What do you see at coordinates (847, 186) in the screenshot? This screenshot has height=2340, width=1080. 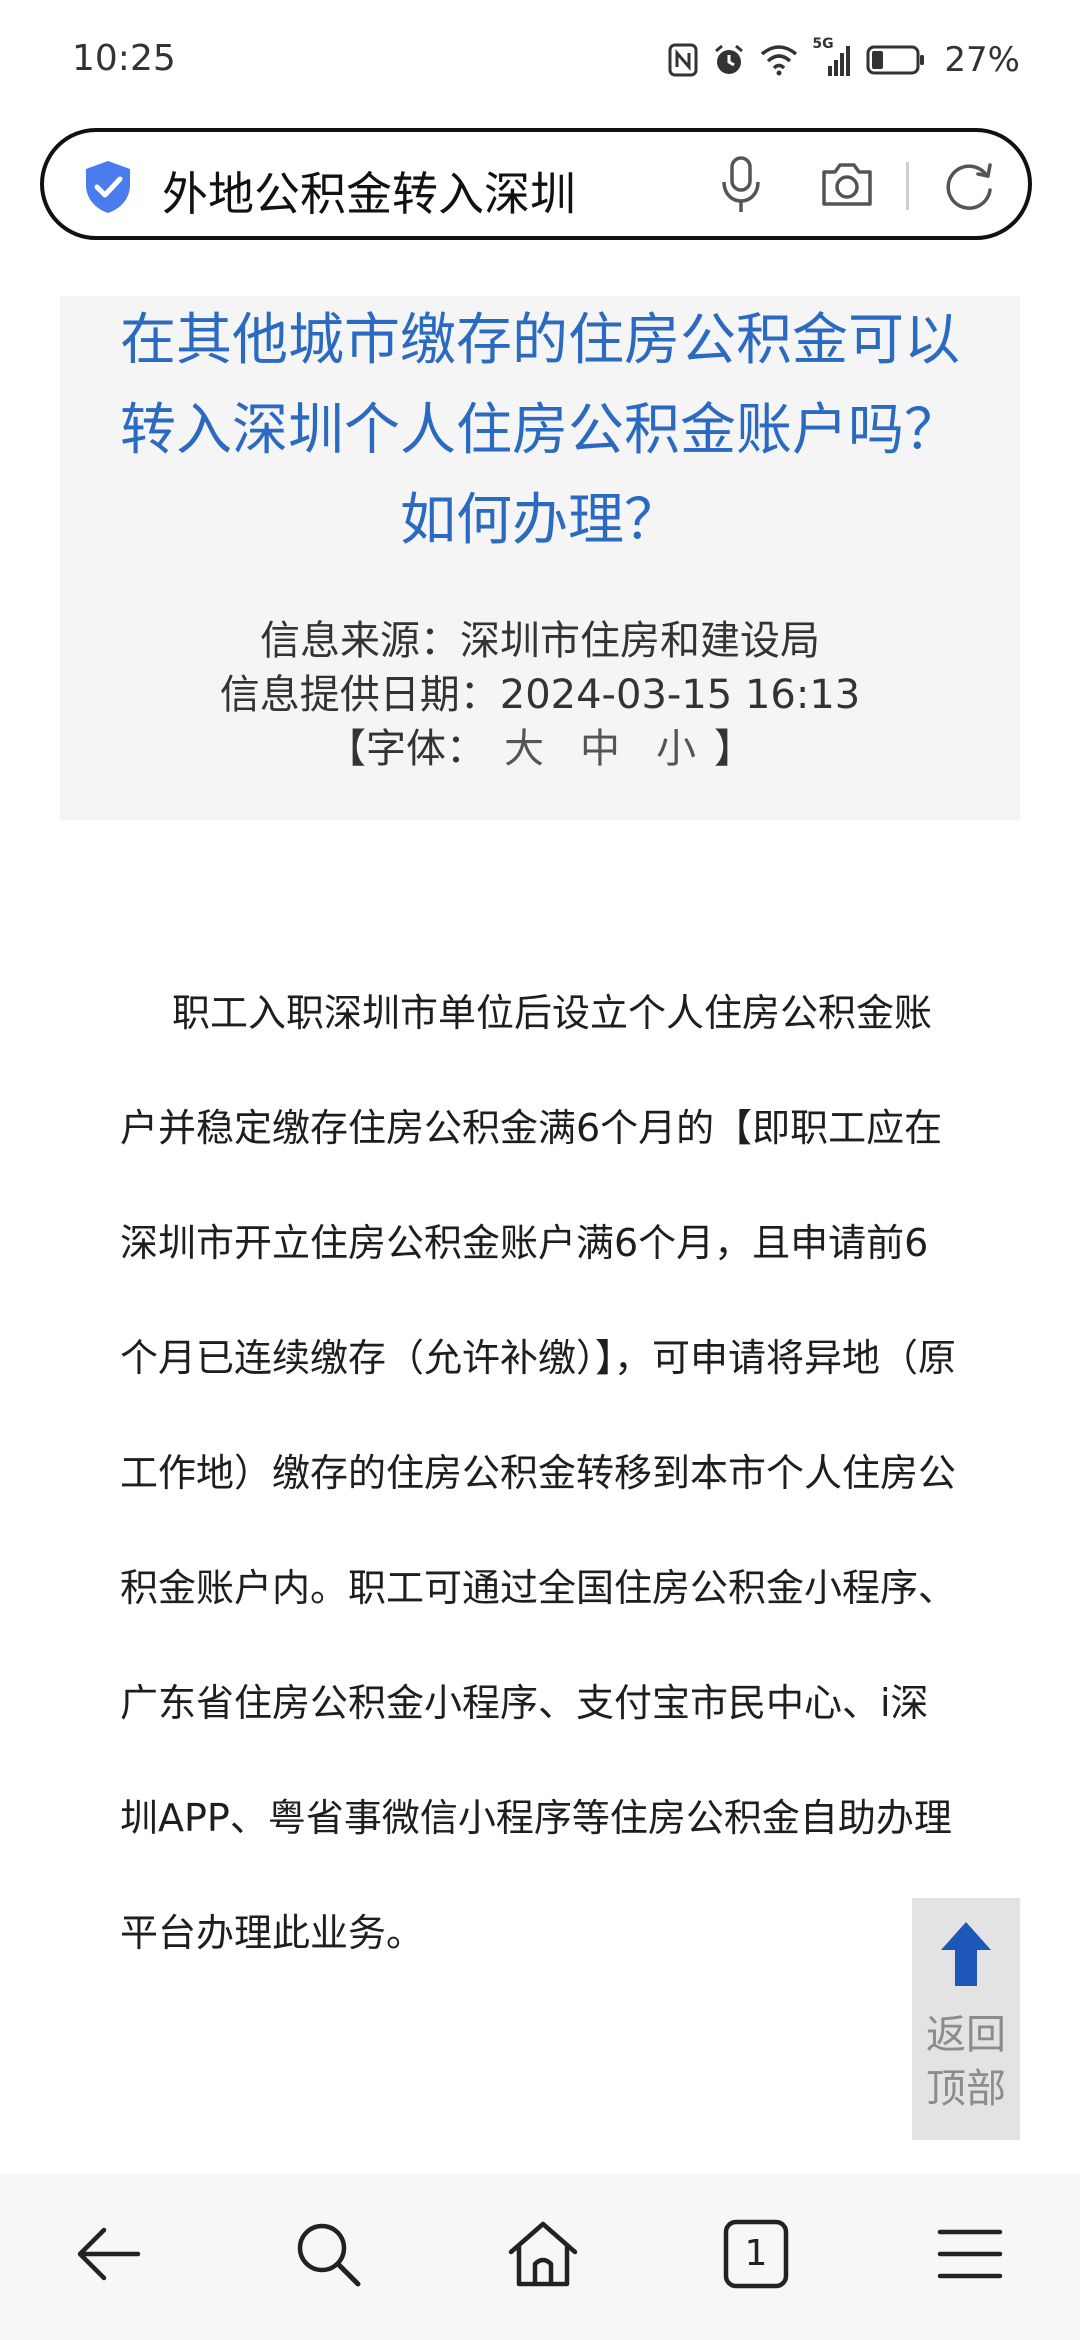 I see `camera-search-icon` at bounding box center [847, 186].